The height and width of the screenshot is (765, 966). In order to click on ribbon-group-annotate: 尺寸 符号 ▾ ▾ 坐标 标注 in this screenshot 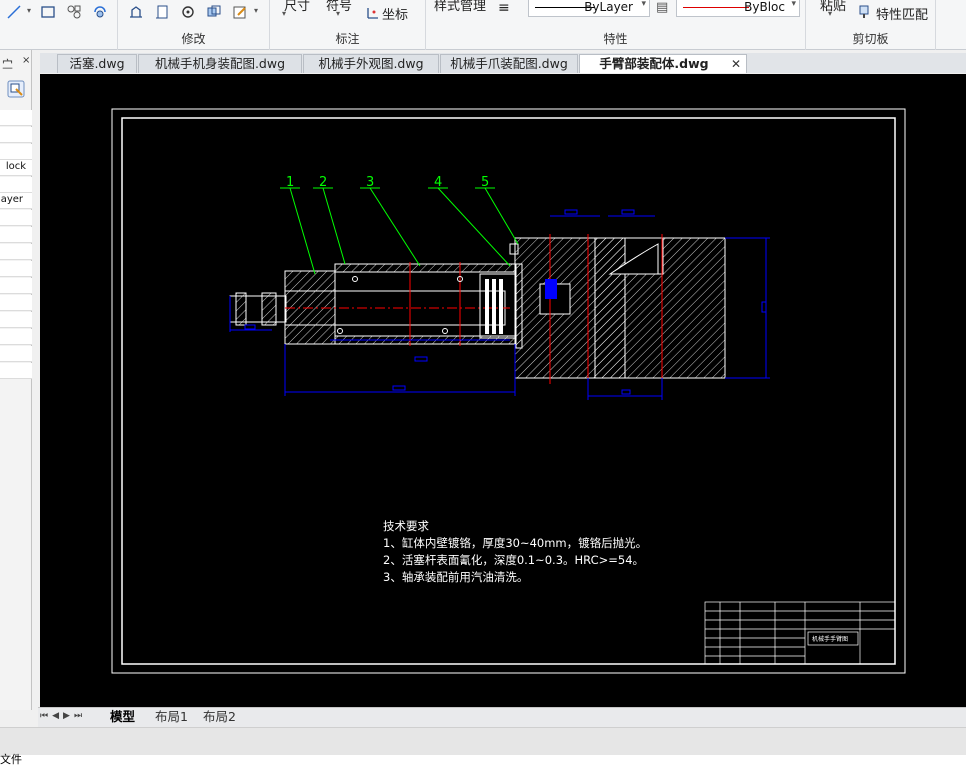, I will do `click(348, 25)`.